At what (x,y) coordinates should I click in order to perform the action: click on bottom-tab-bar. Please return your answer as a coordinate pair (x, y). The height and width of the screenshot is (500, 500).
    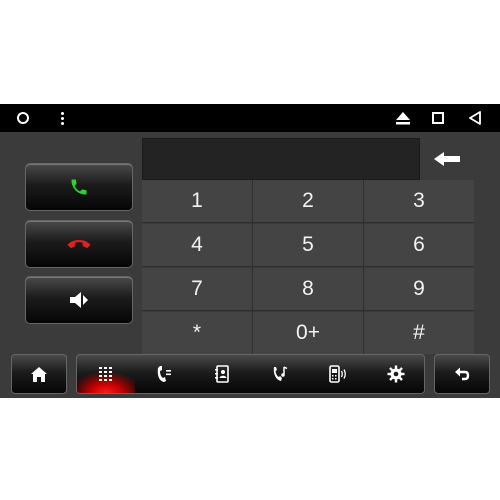
    Looking at the image, I should click on (250, 374).